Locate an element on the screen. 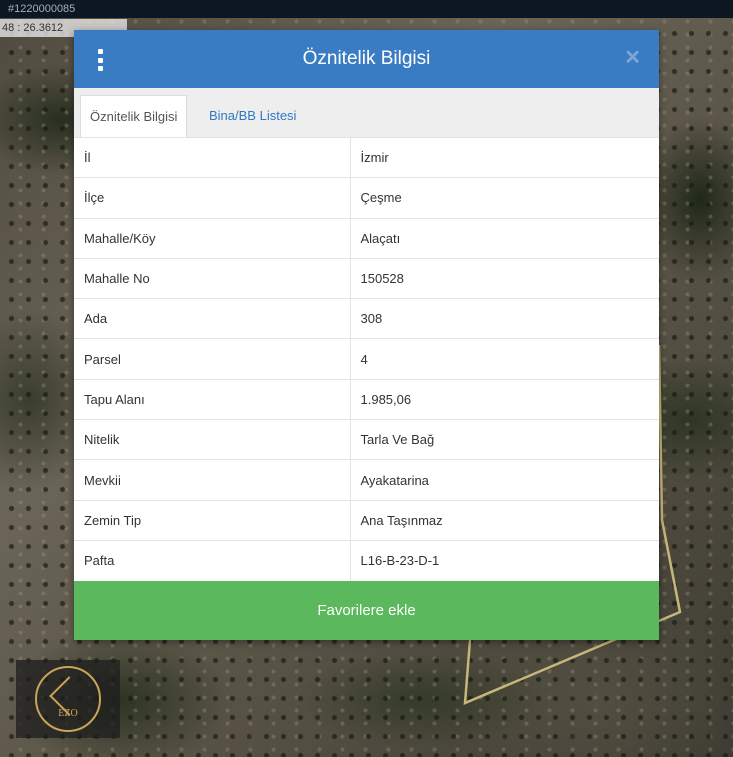  table-row: Pafta L16-B-23-D-1 is located at coordinates (366, 560).